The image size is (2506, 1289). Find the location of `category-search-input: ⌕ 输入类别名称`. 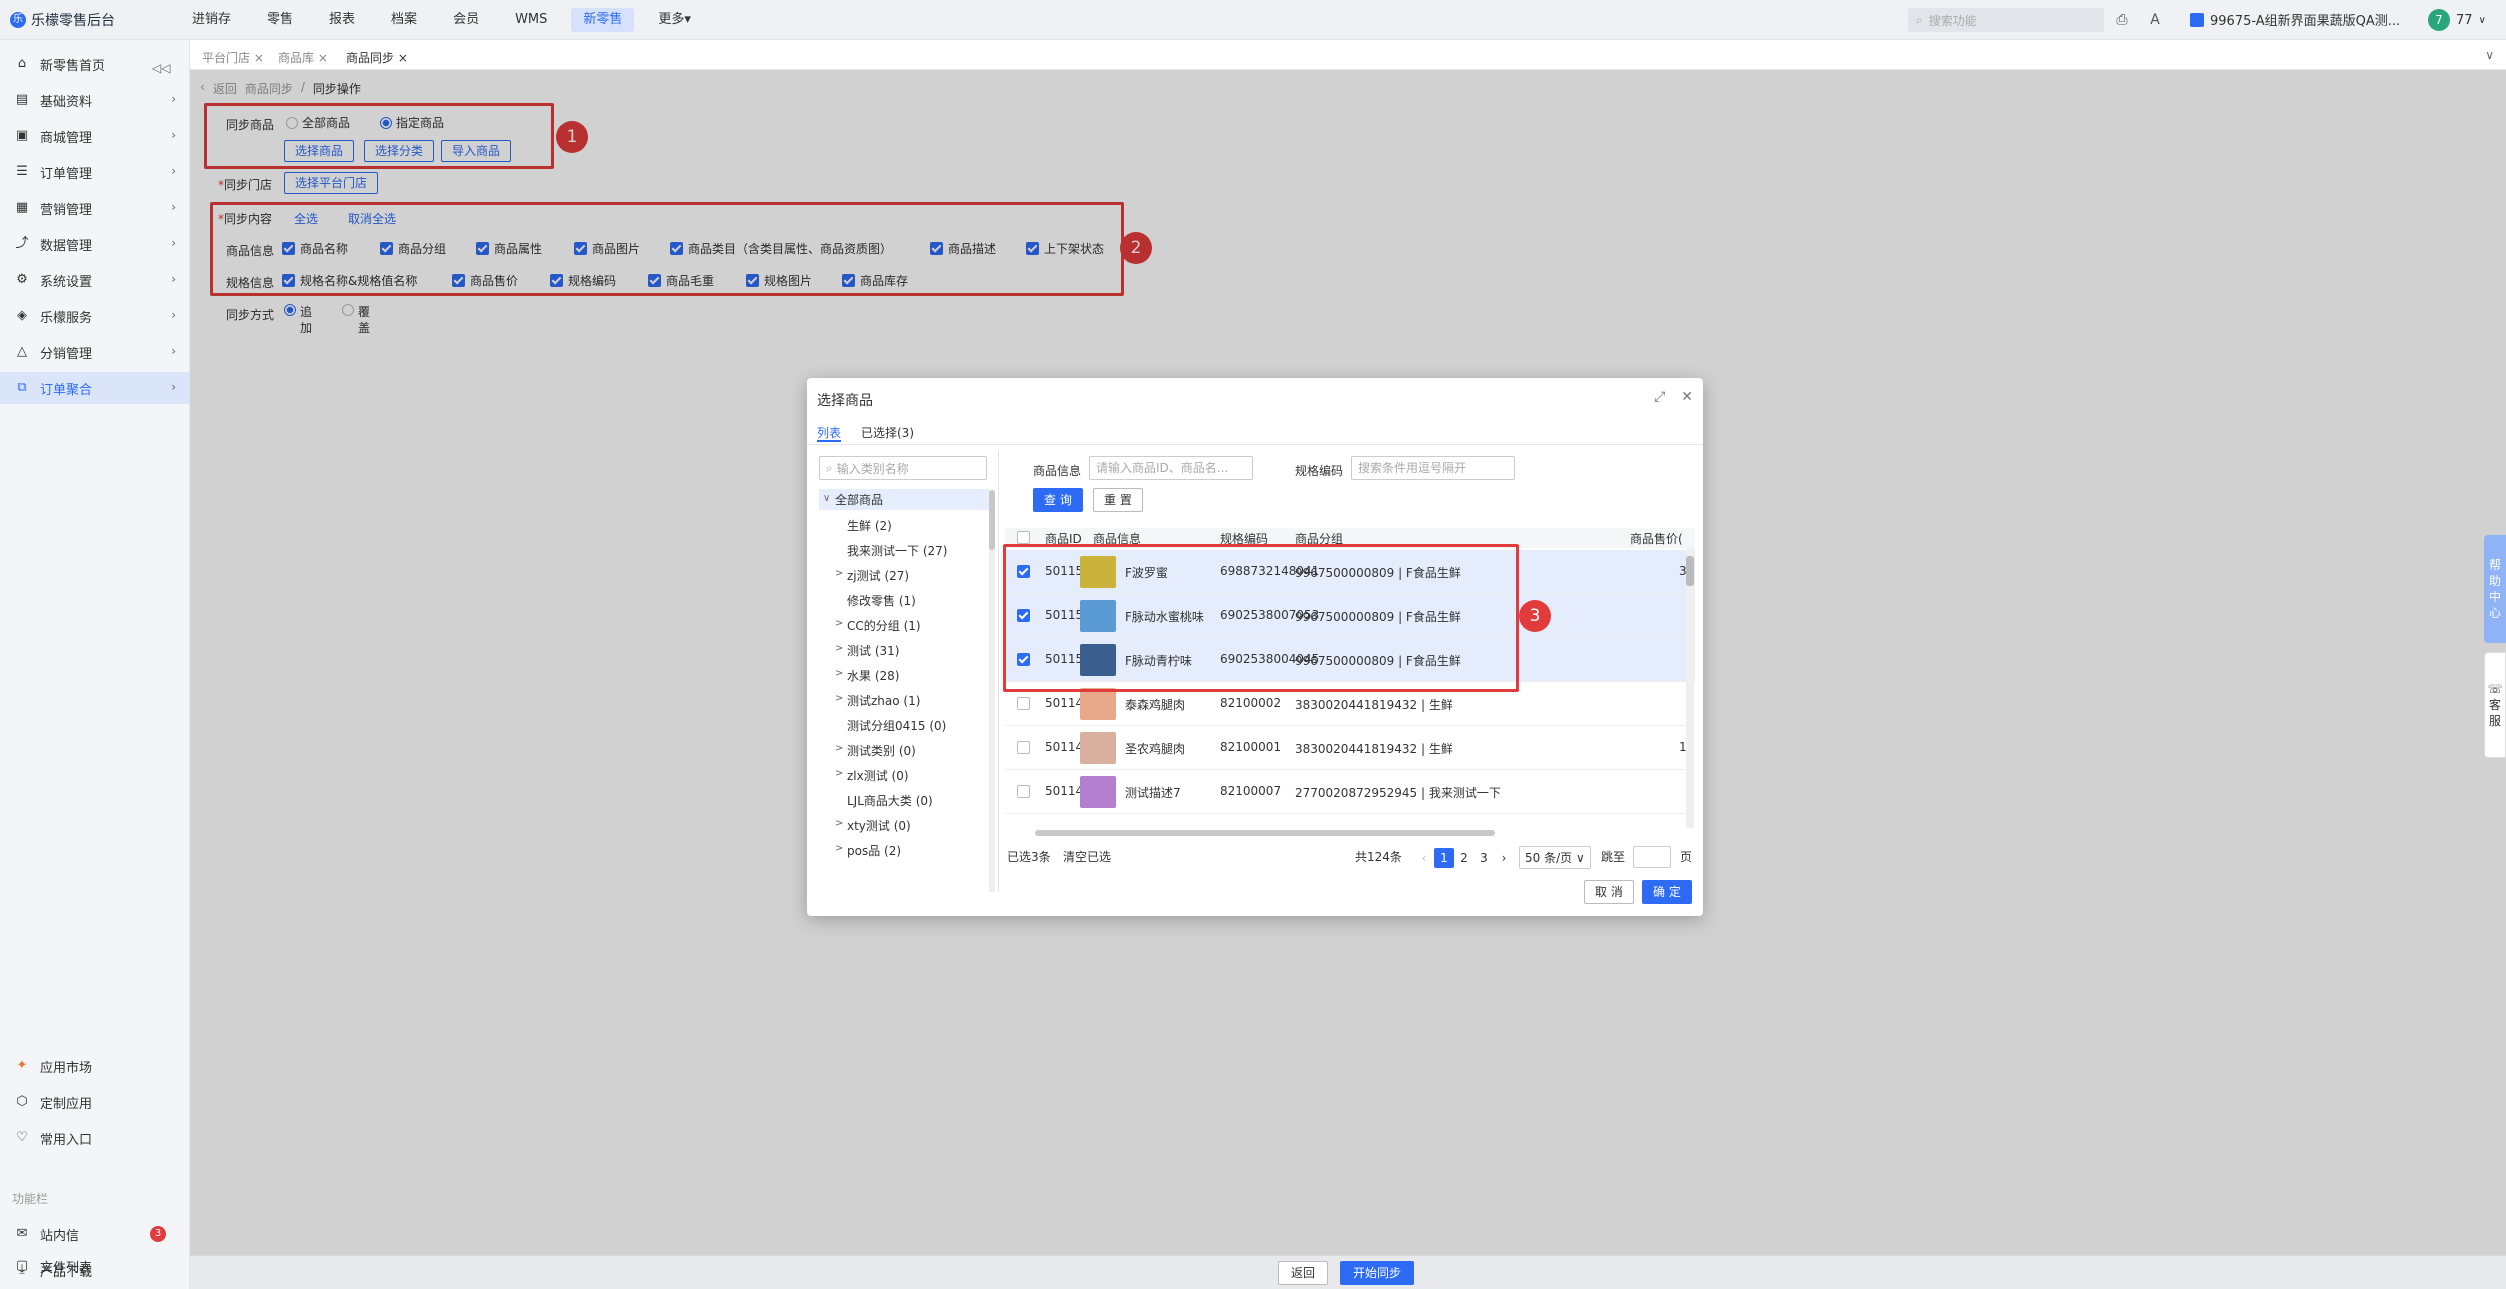

category-search-input: ⌕ 输入类别名称 is located at coordinates (903, 468).